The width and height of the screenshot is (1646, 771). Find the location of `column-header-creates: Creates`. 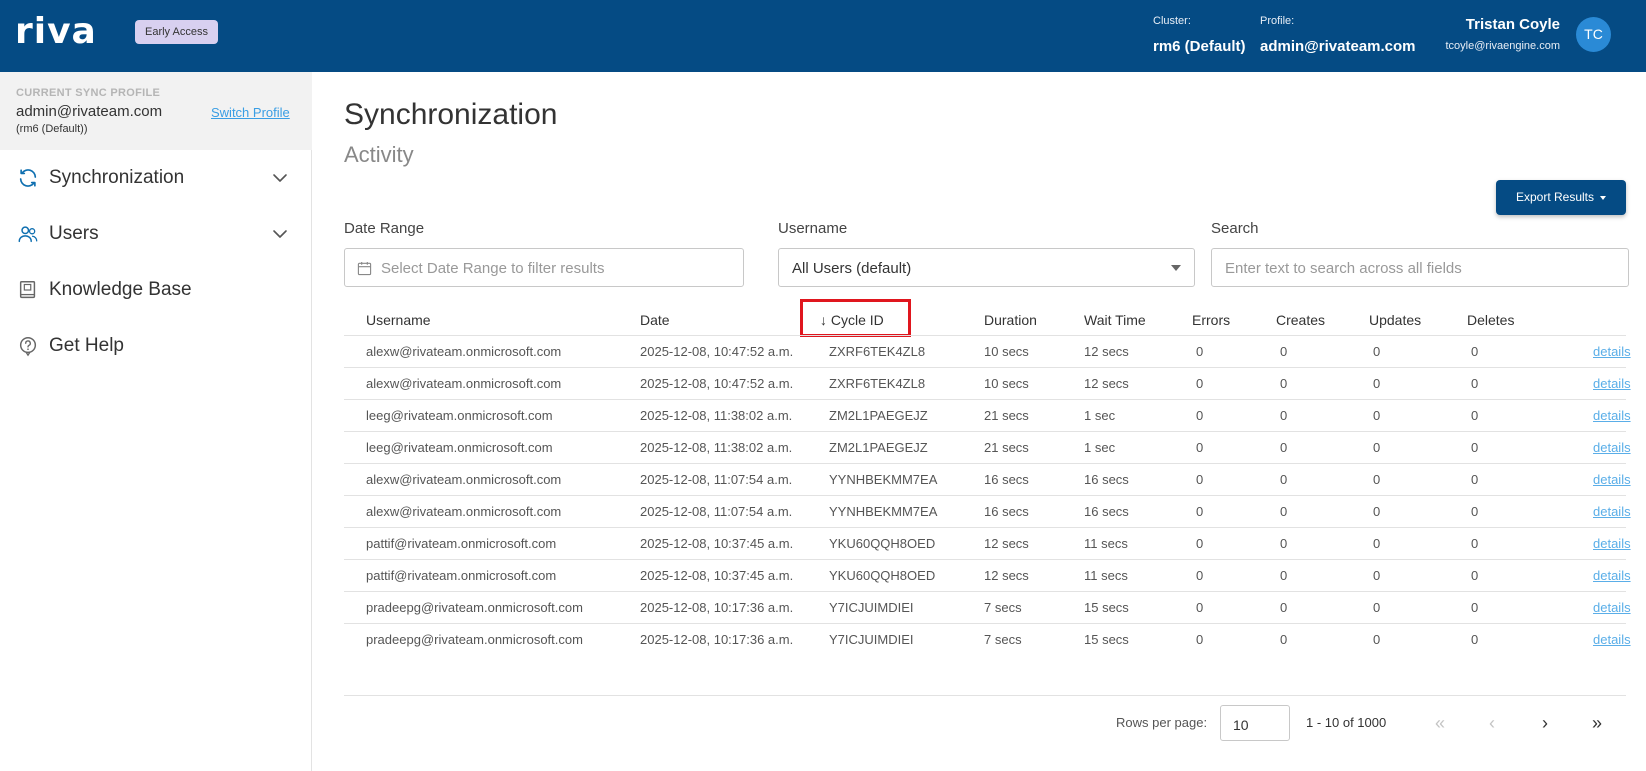

column-header-creates: Creates is located at coordinates (1300, 320).